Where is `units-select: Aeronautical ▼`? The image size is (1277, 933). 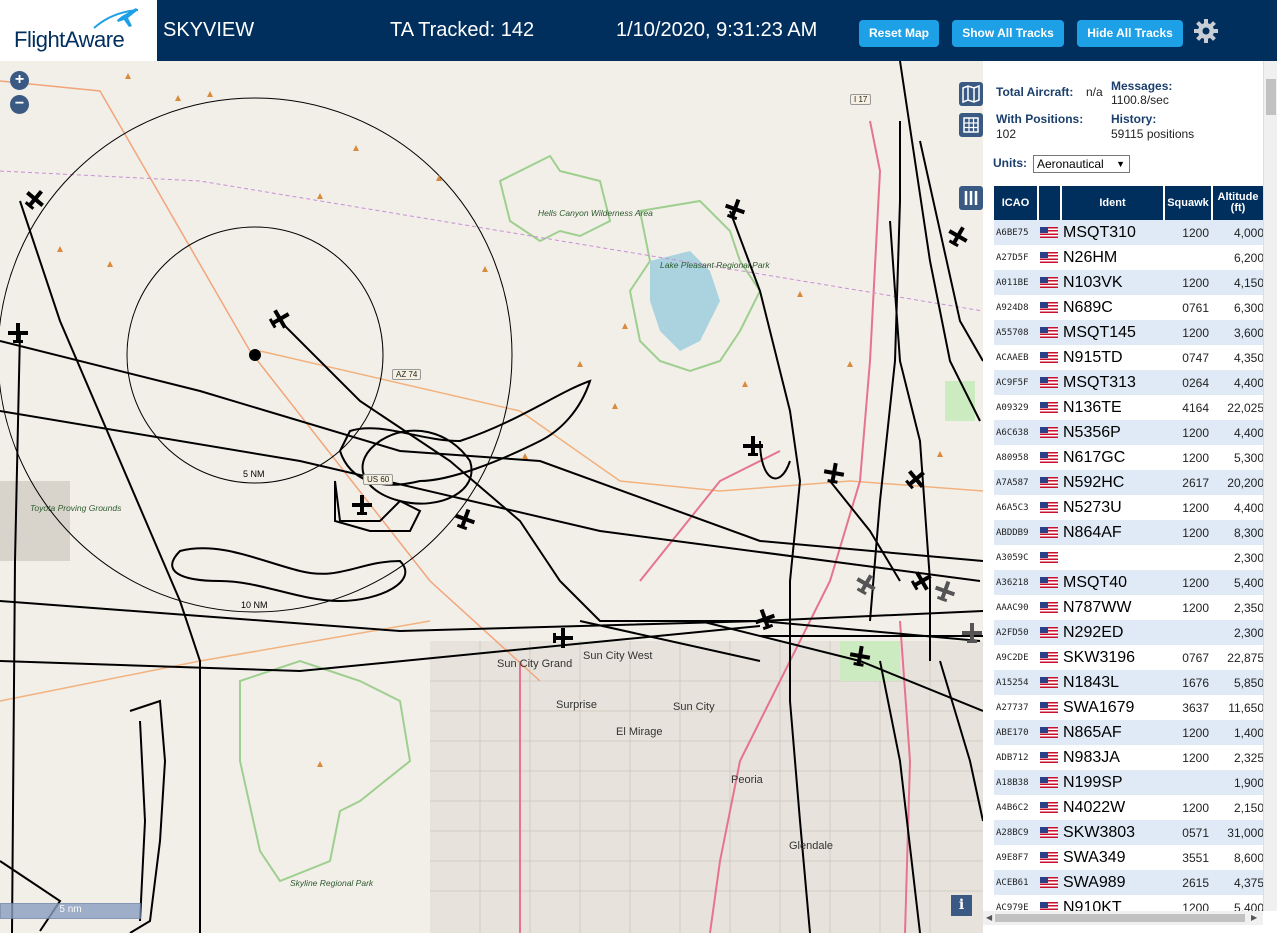
units-select: Aeronautical ▼ is located at coordinates (1081, 164).